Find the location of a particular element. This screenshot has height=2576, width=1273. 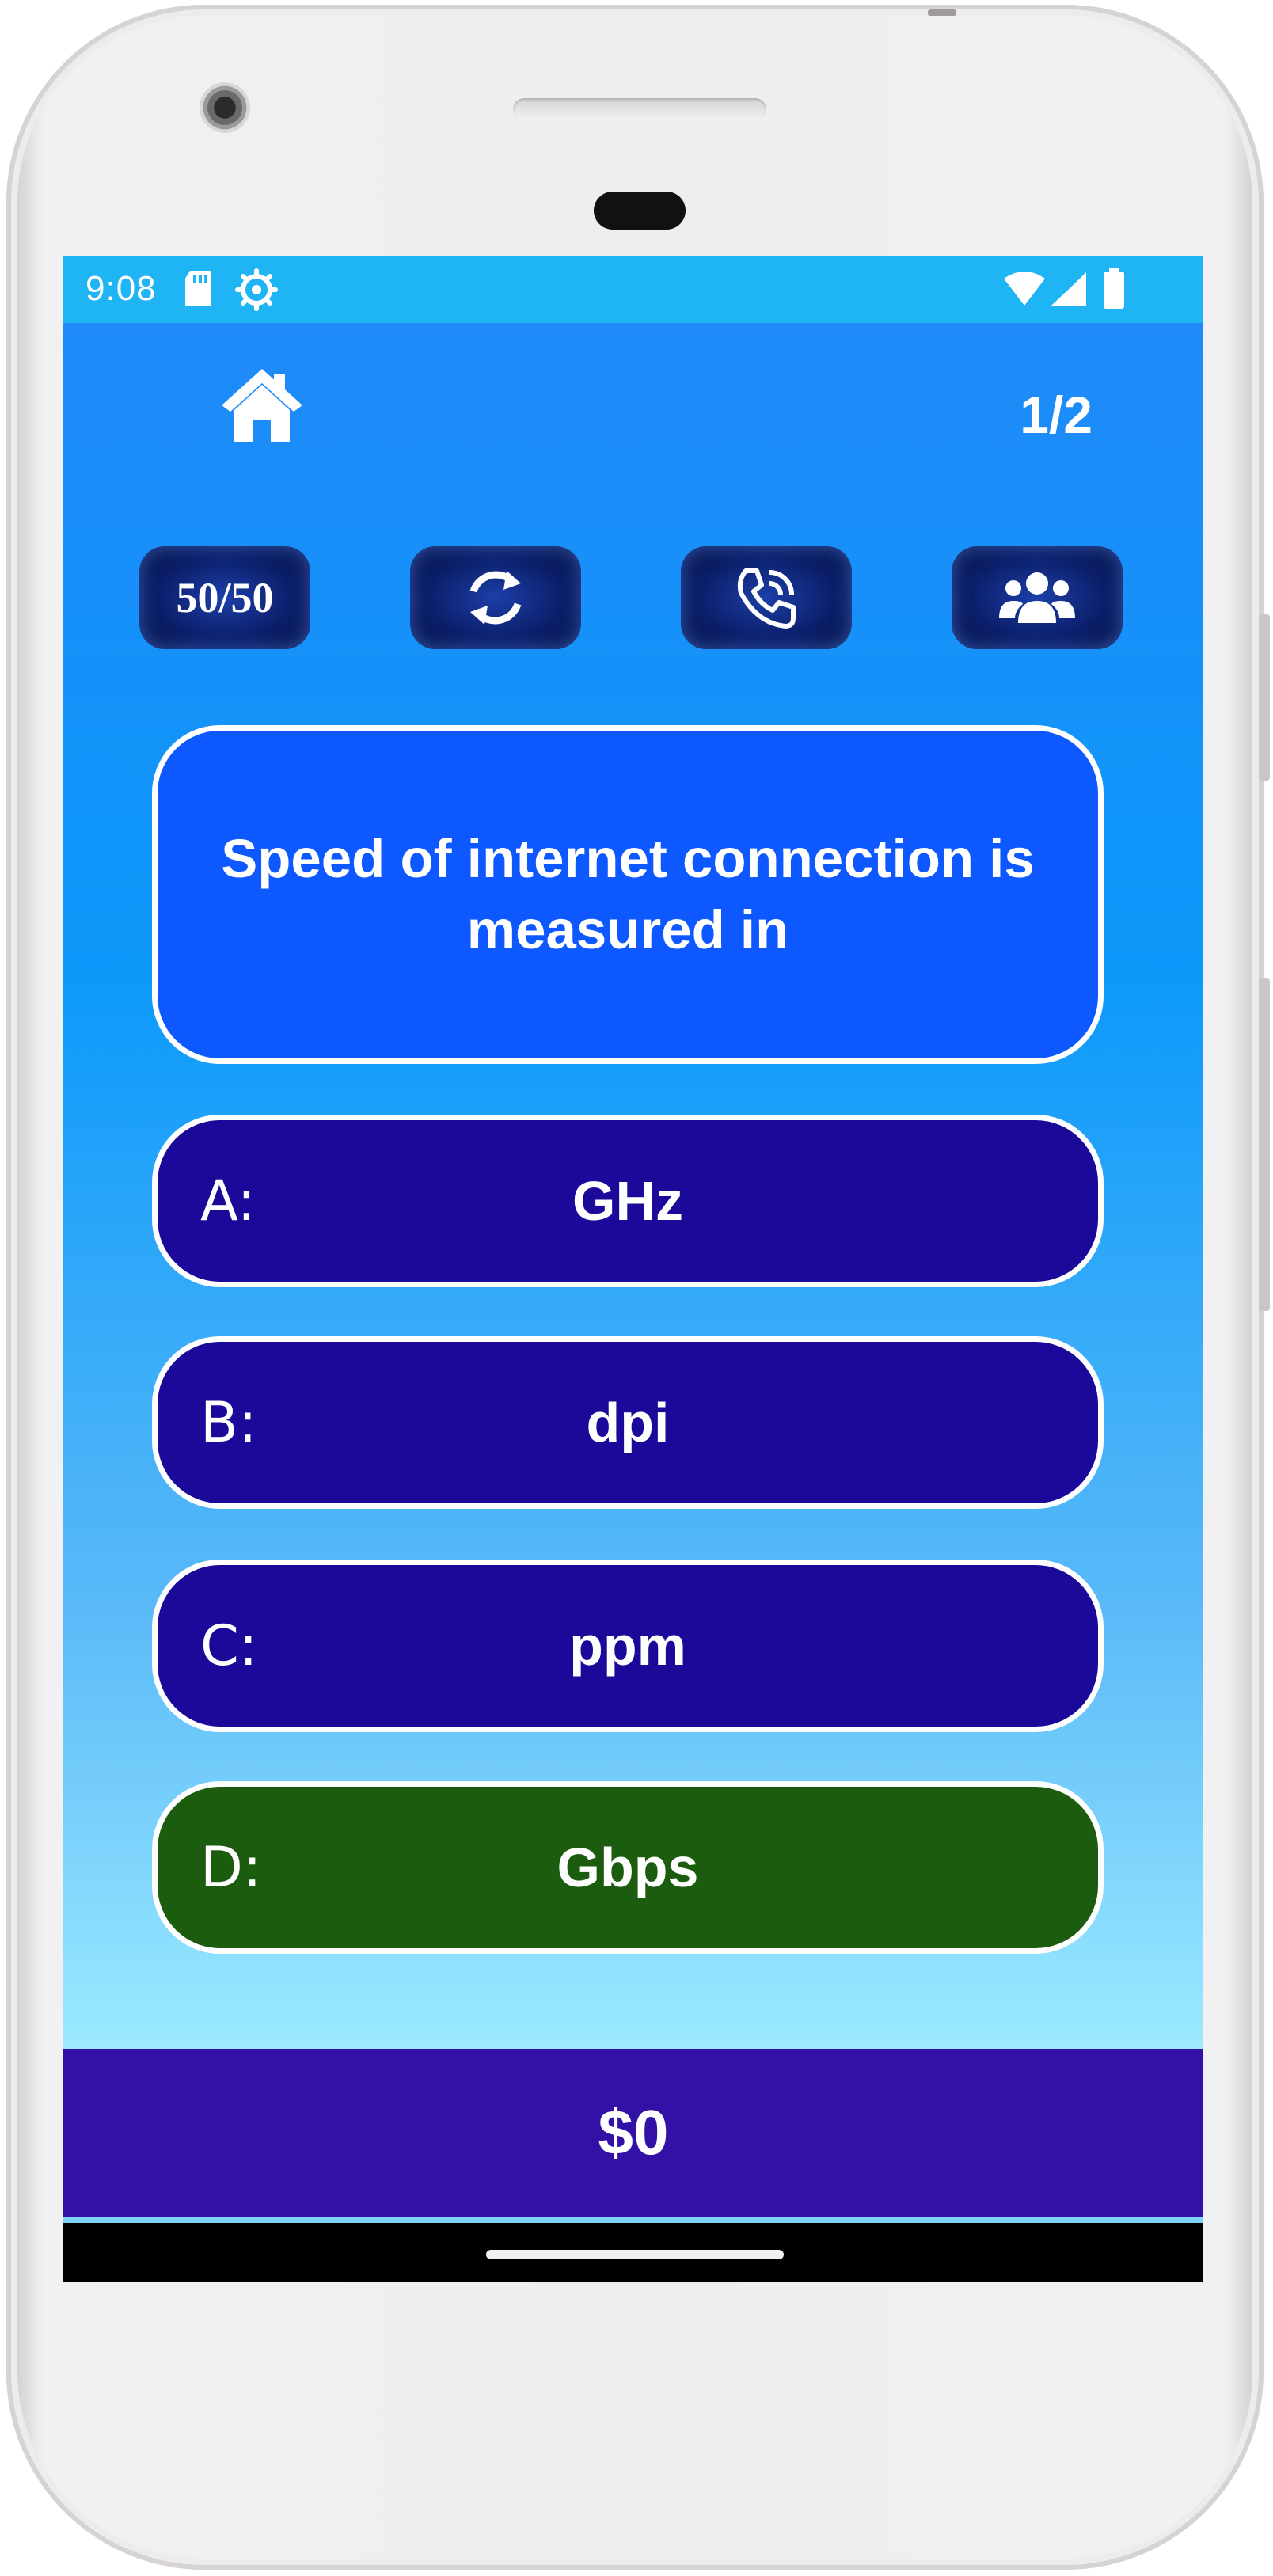

refresh-icon is located at coordinates (495, 598).